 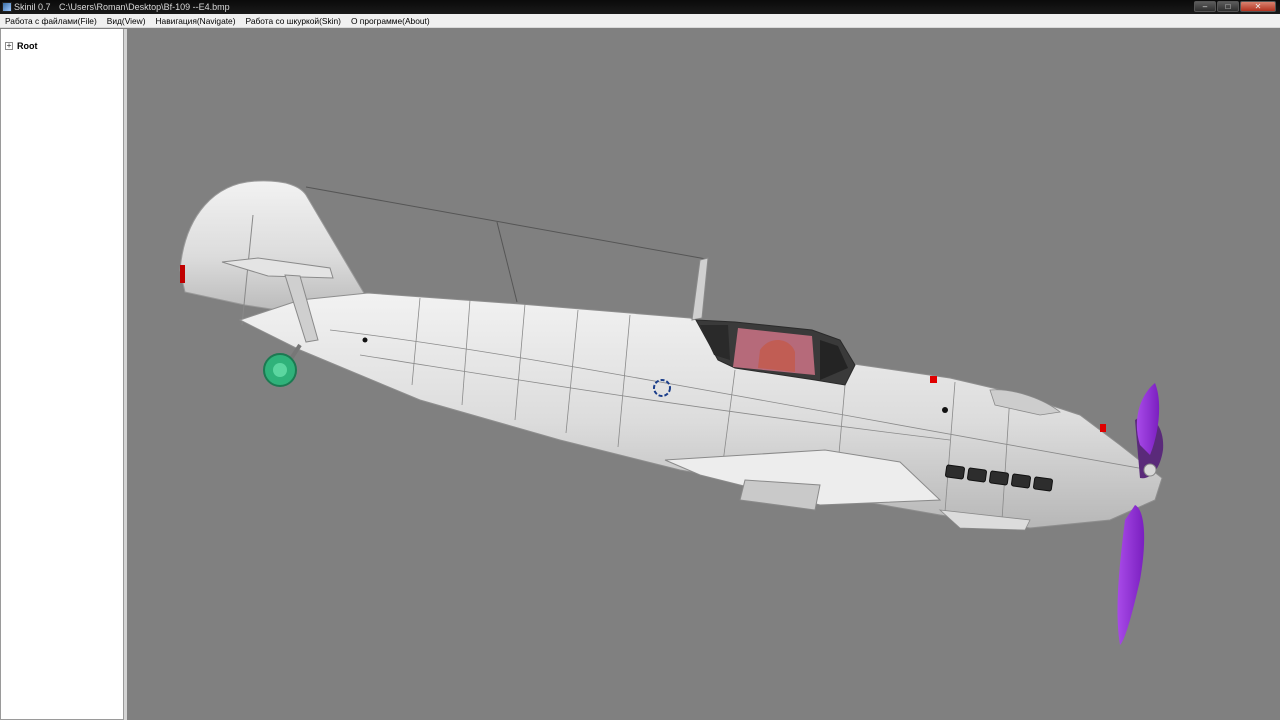 What do you see at coordinates (780, 495) in the screenshot?
I see `wing-underside` at bounding box center [780, 495].